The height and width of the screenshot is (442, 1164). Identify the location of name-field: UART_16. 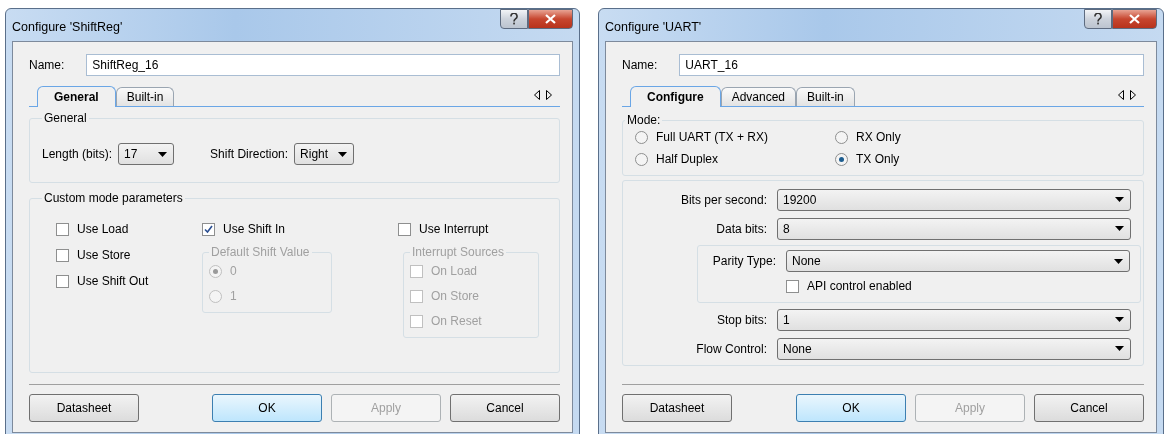
(911, 65).